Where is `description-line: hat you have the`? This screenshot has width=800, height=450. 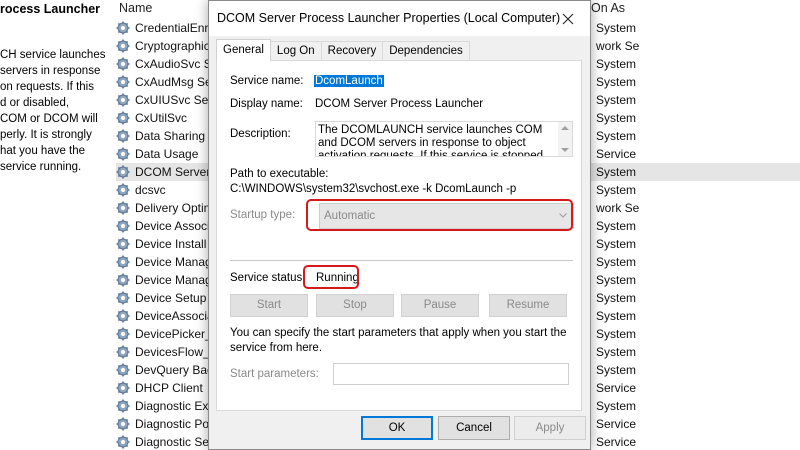 description-line: hat you have the is located at coordinates (43, 151).